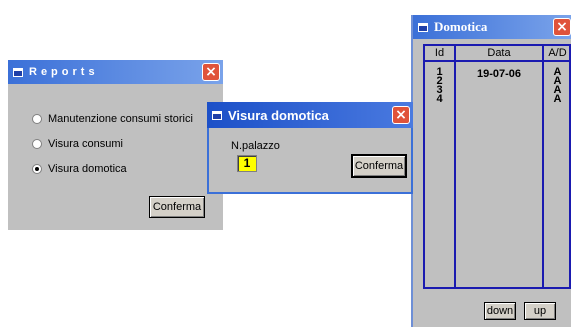  What do you see at coordinates (379, 166) in the screenshot?
I see `visura-confirm-button: Conferma` at bounding box center [379, 166].